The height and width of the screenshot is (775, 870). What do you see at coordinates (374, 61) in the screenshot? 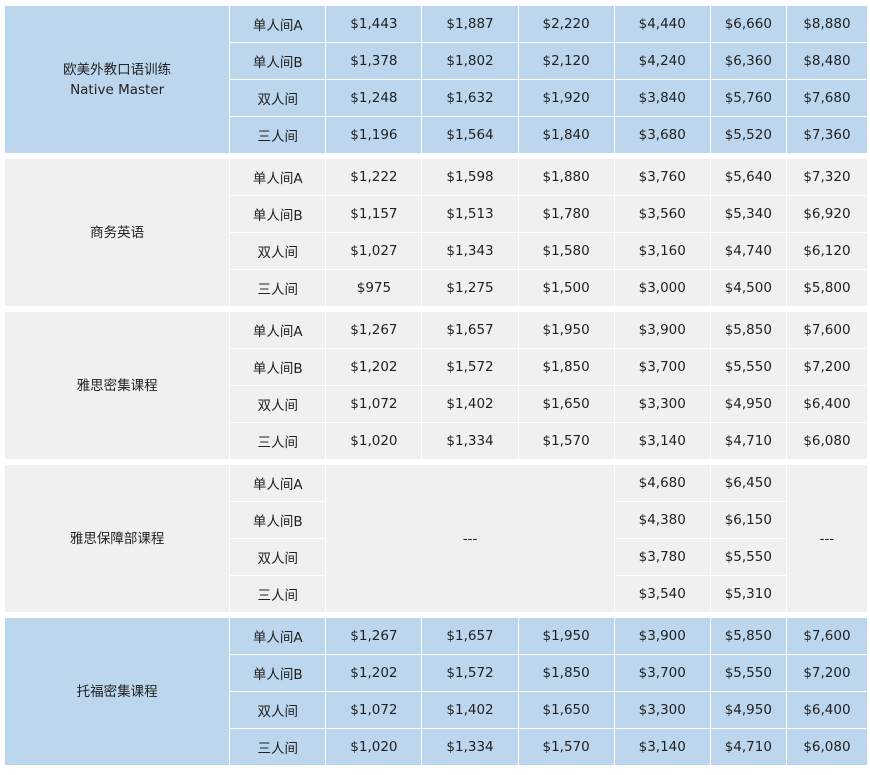
I see `price-cell: $1,378` at bounding box center [374, 61].